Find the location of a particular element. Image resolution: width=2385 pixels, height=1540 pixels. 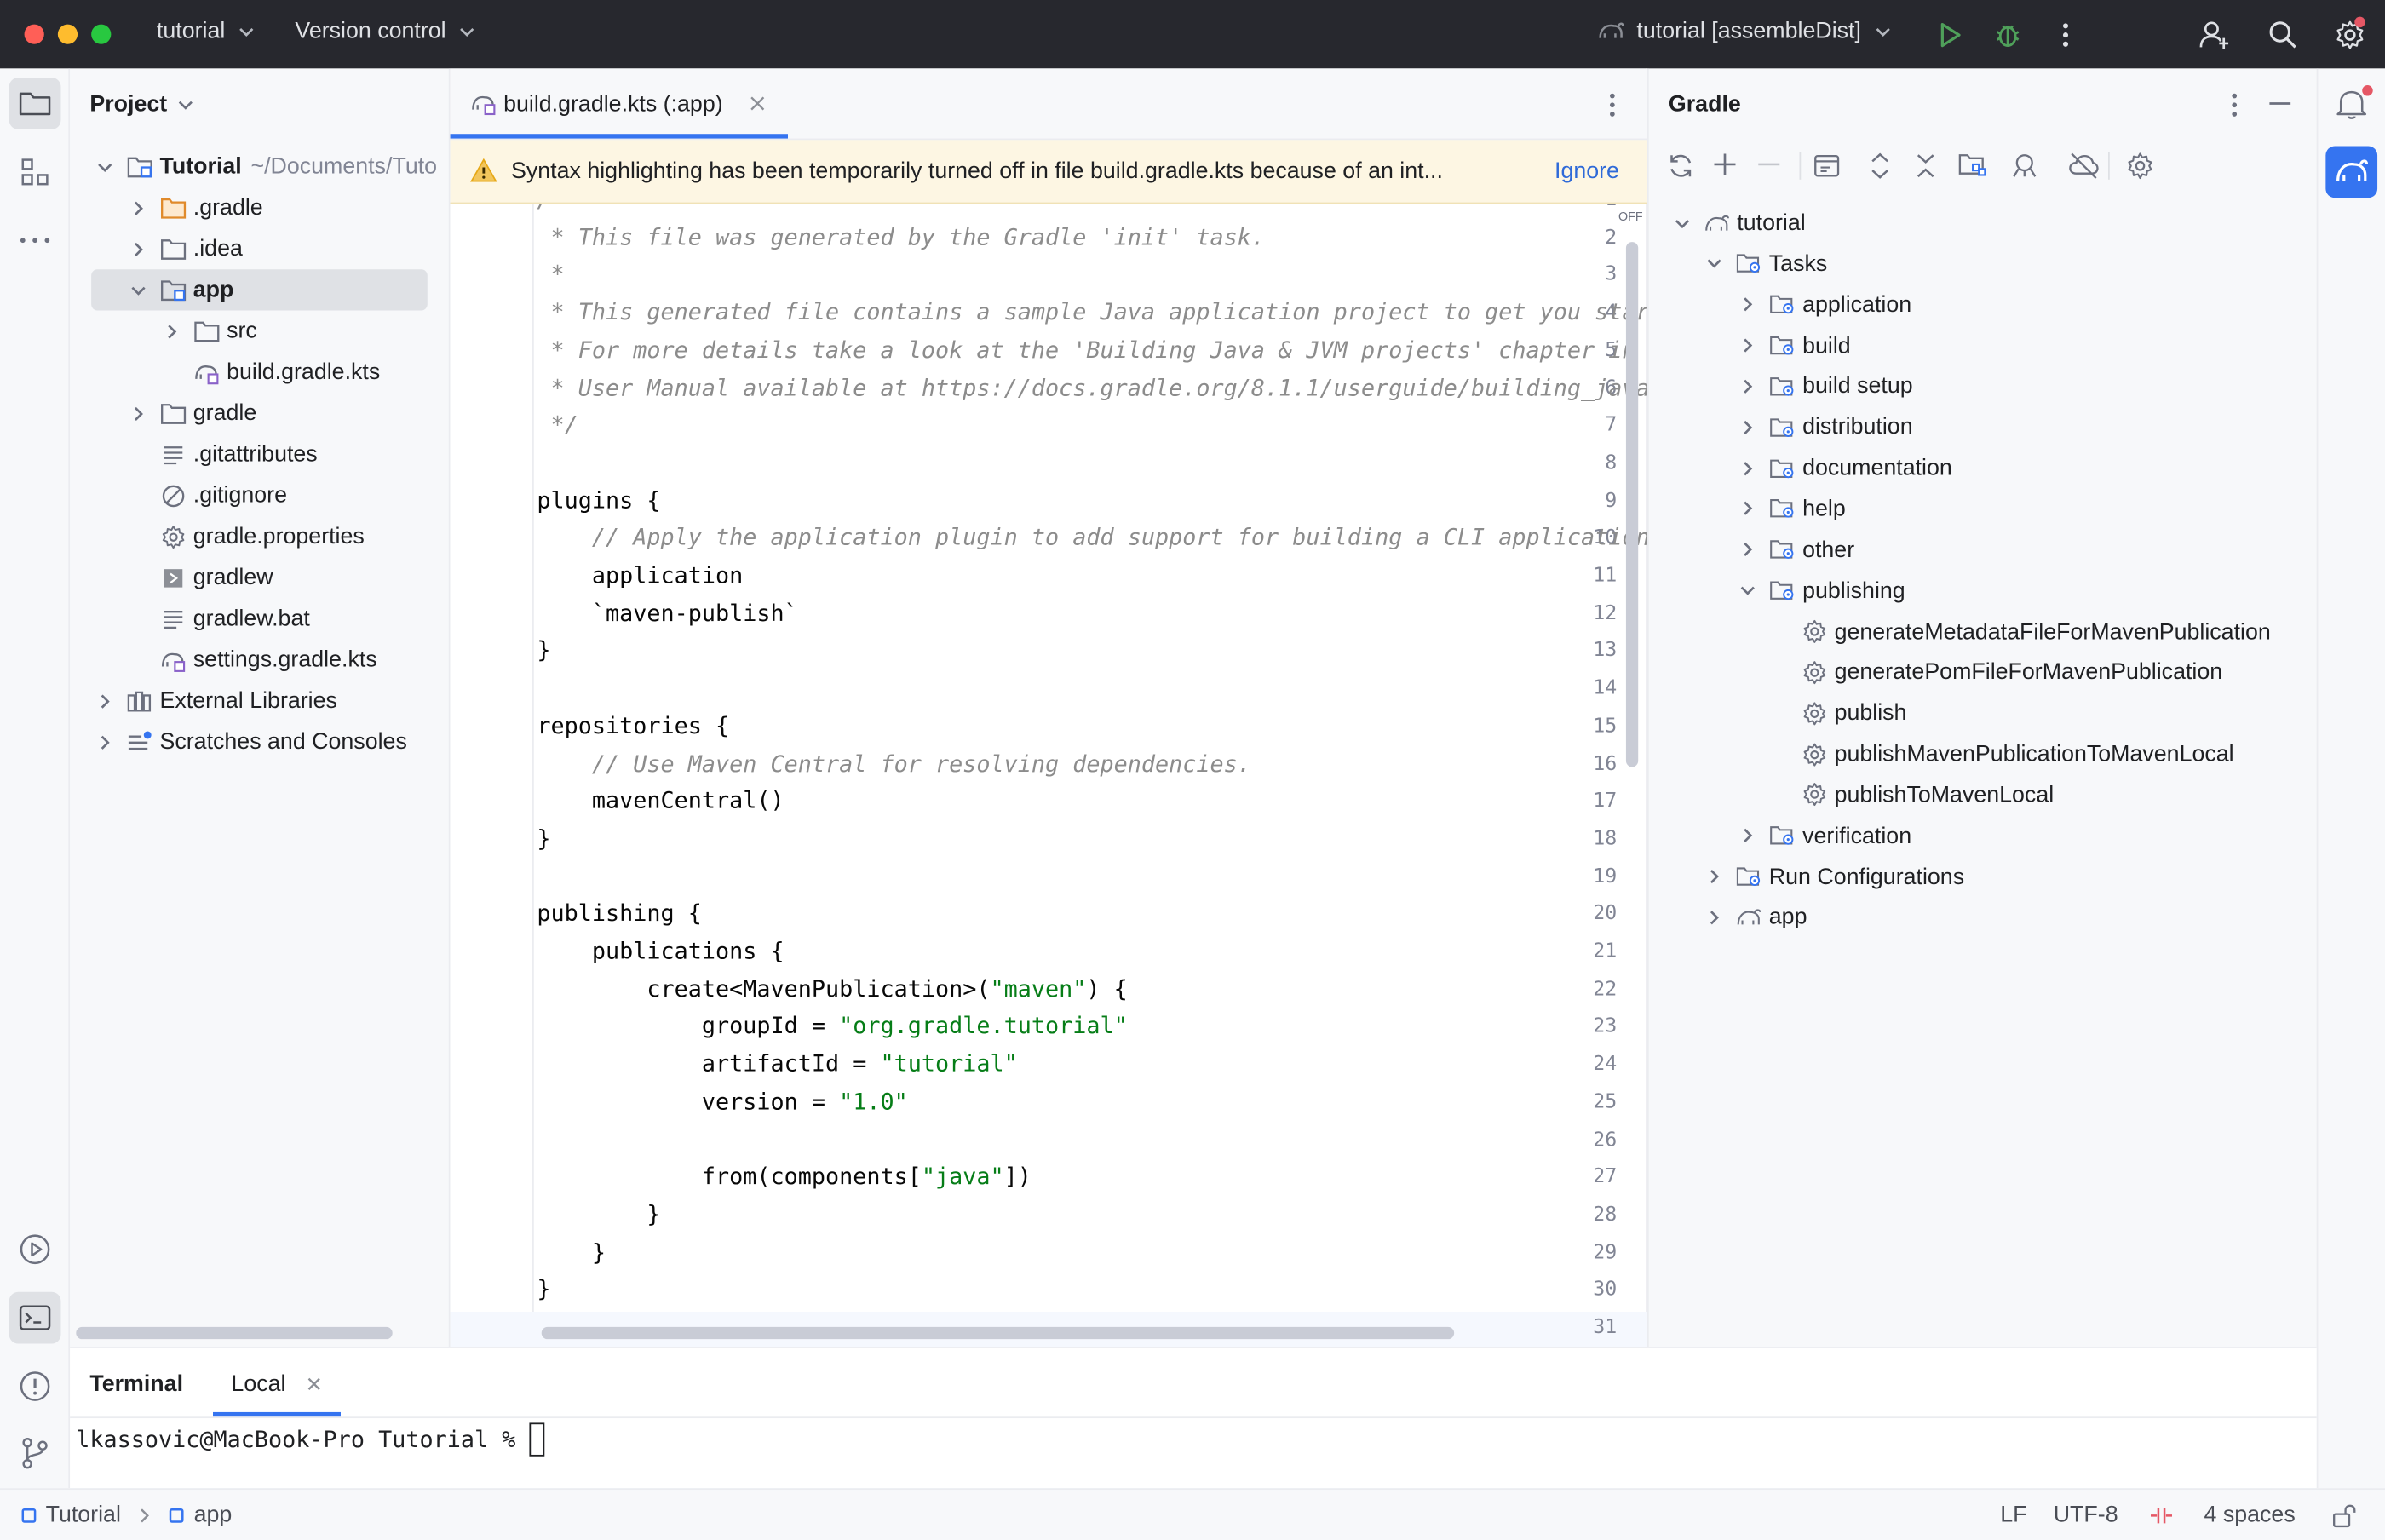

offline-mode-button is located at coordinates (2084, 166).